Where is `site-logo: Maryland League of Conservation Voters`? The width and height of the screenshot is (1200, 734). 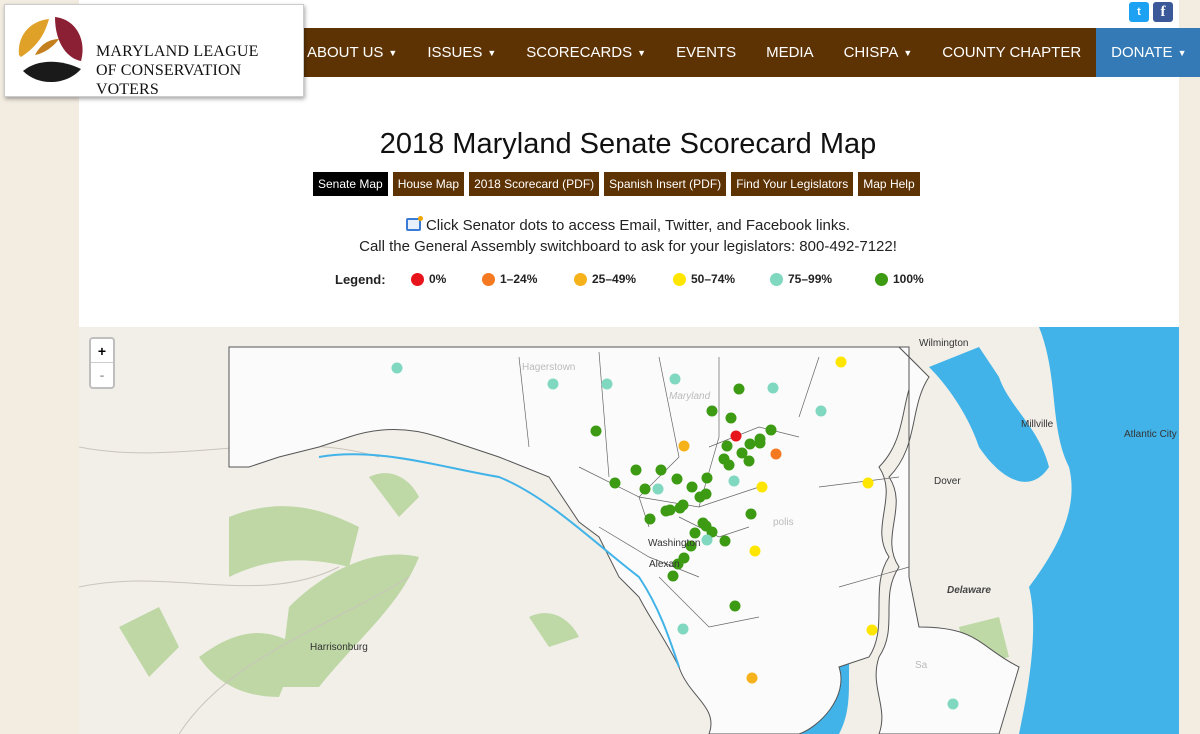 site-logo: Maryland League of Conservation Voters is located at coordinates (154, 51).